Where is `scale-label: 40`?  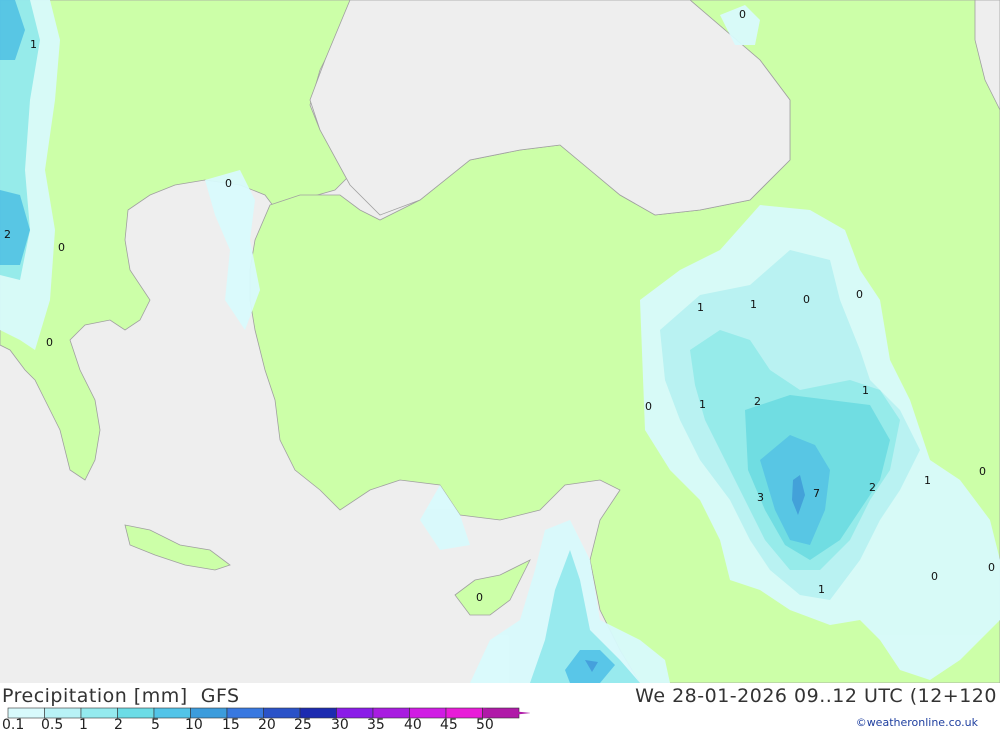
scale-label: 40 is located at coordinates (413, 725).